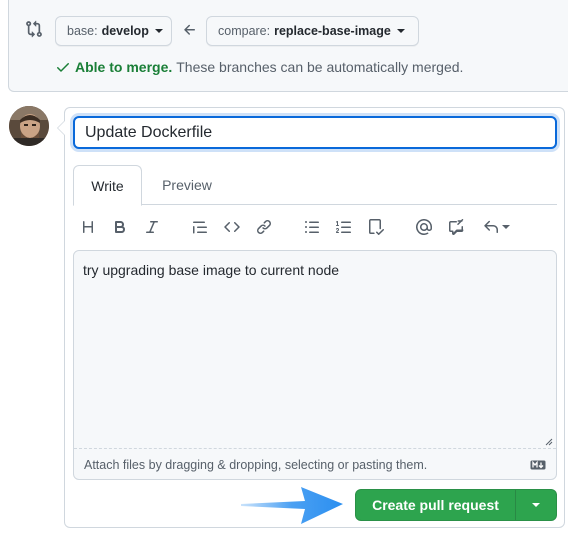 The image size is (568, 536). Describe the element at coordinates (107, 185) in the screenshot. I see `tab-write: Write` at that location.